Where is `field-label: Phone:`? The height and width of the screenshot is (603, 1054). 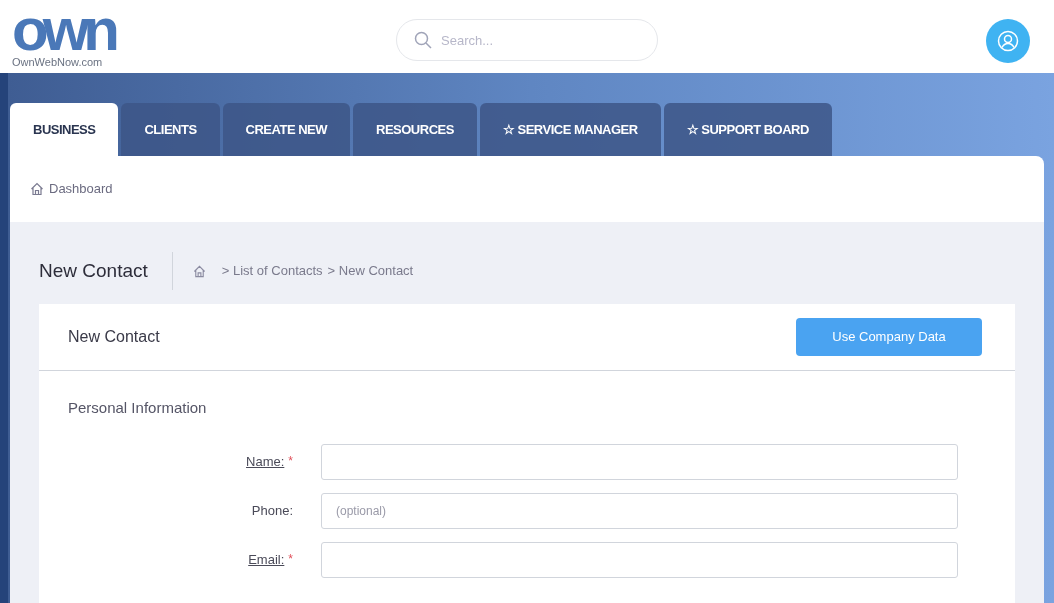
field-label: Phone: is located at coordinates (272, 510).